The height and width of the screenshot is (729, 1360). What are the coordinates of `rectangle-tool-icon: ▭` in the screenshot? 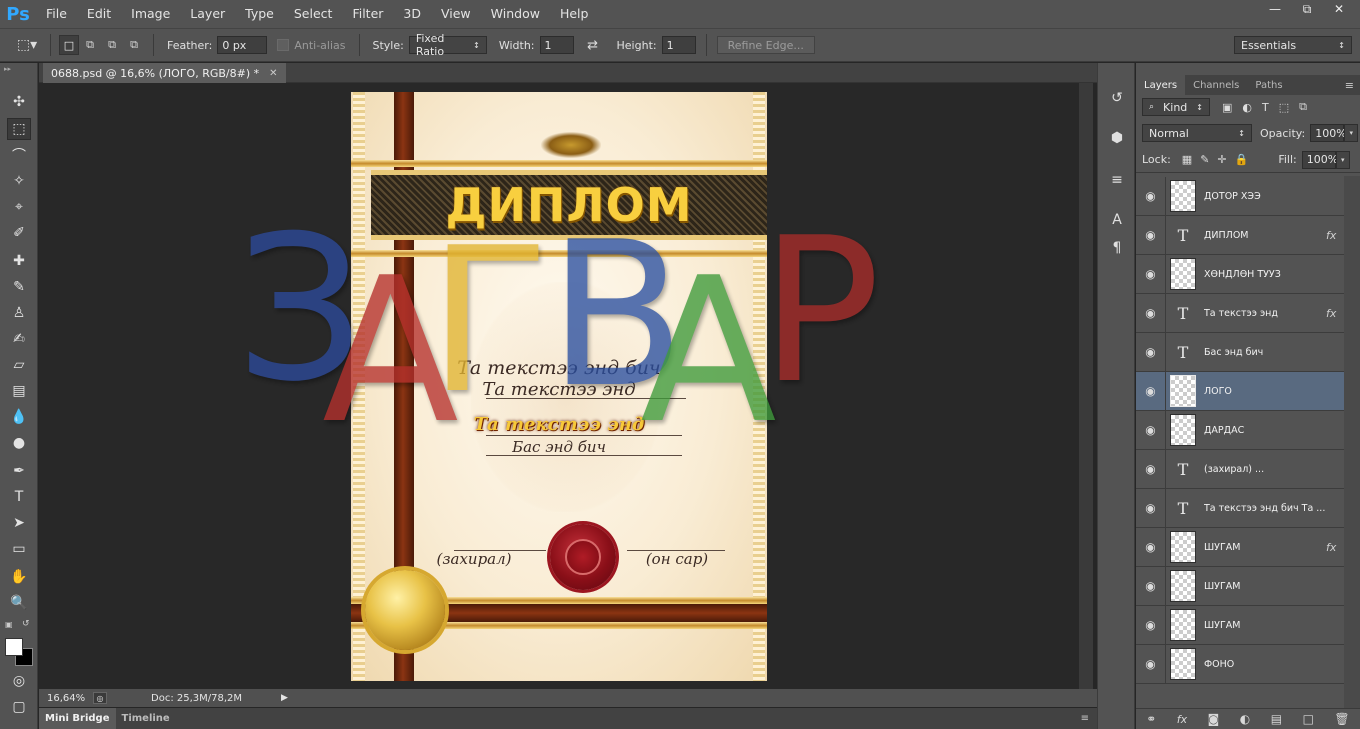 It's located at (19, 549).